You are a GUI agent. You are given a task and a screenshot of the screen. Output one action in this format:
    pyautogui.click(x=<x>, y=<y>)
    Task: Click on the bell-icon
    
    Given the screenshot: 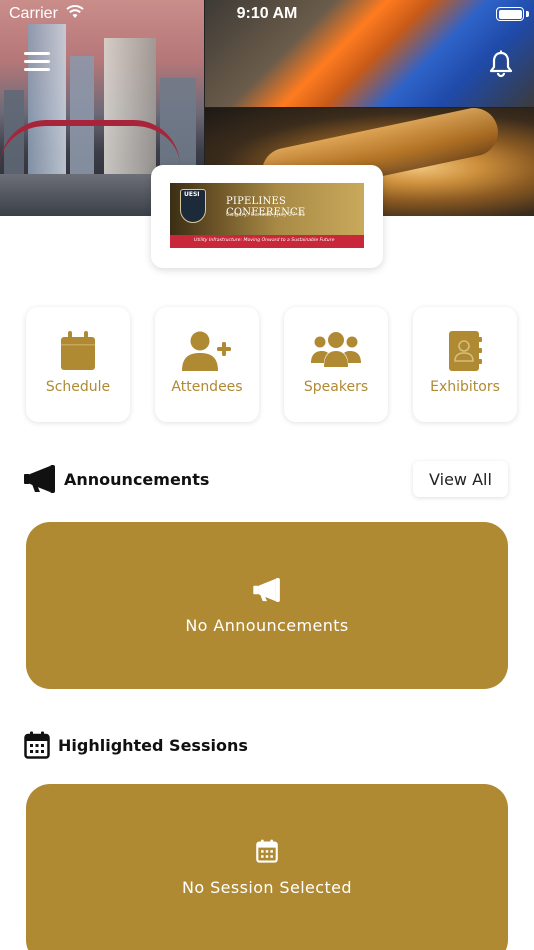 What is the action you would take?
    pyautogui.click(x=501, y=64)
    